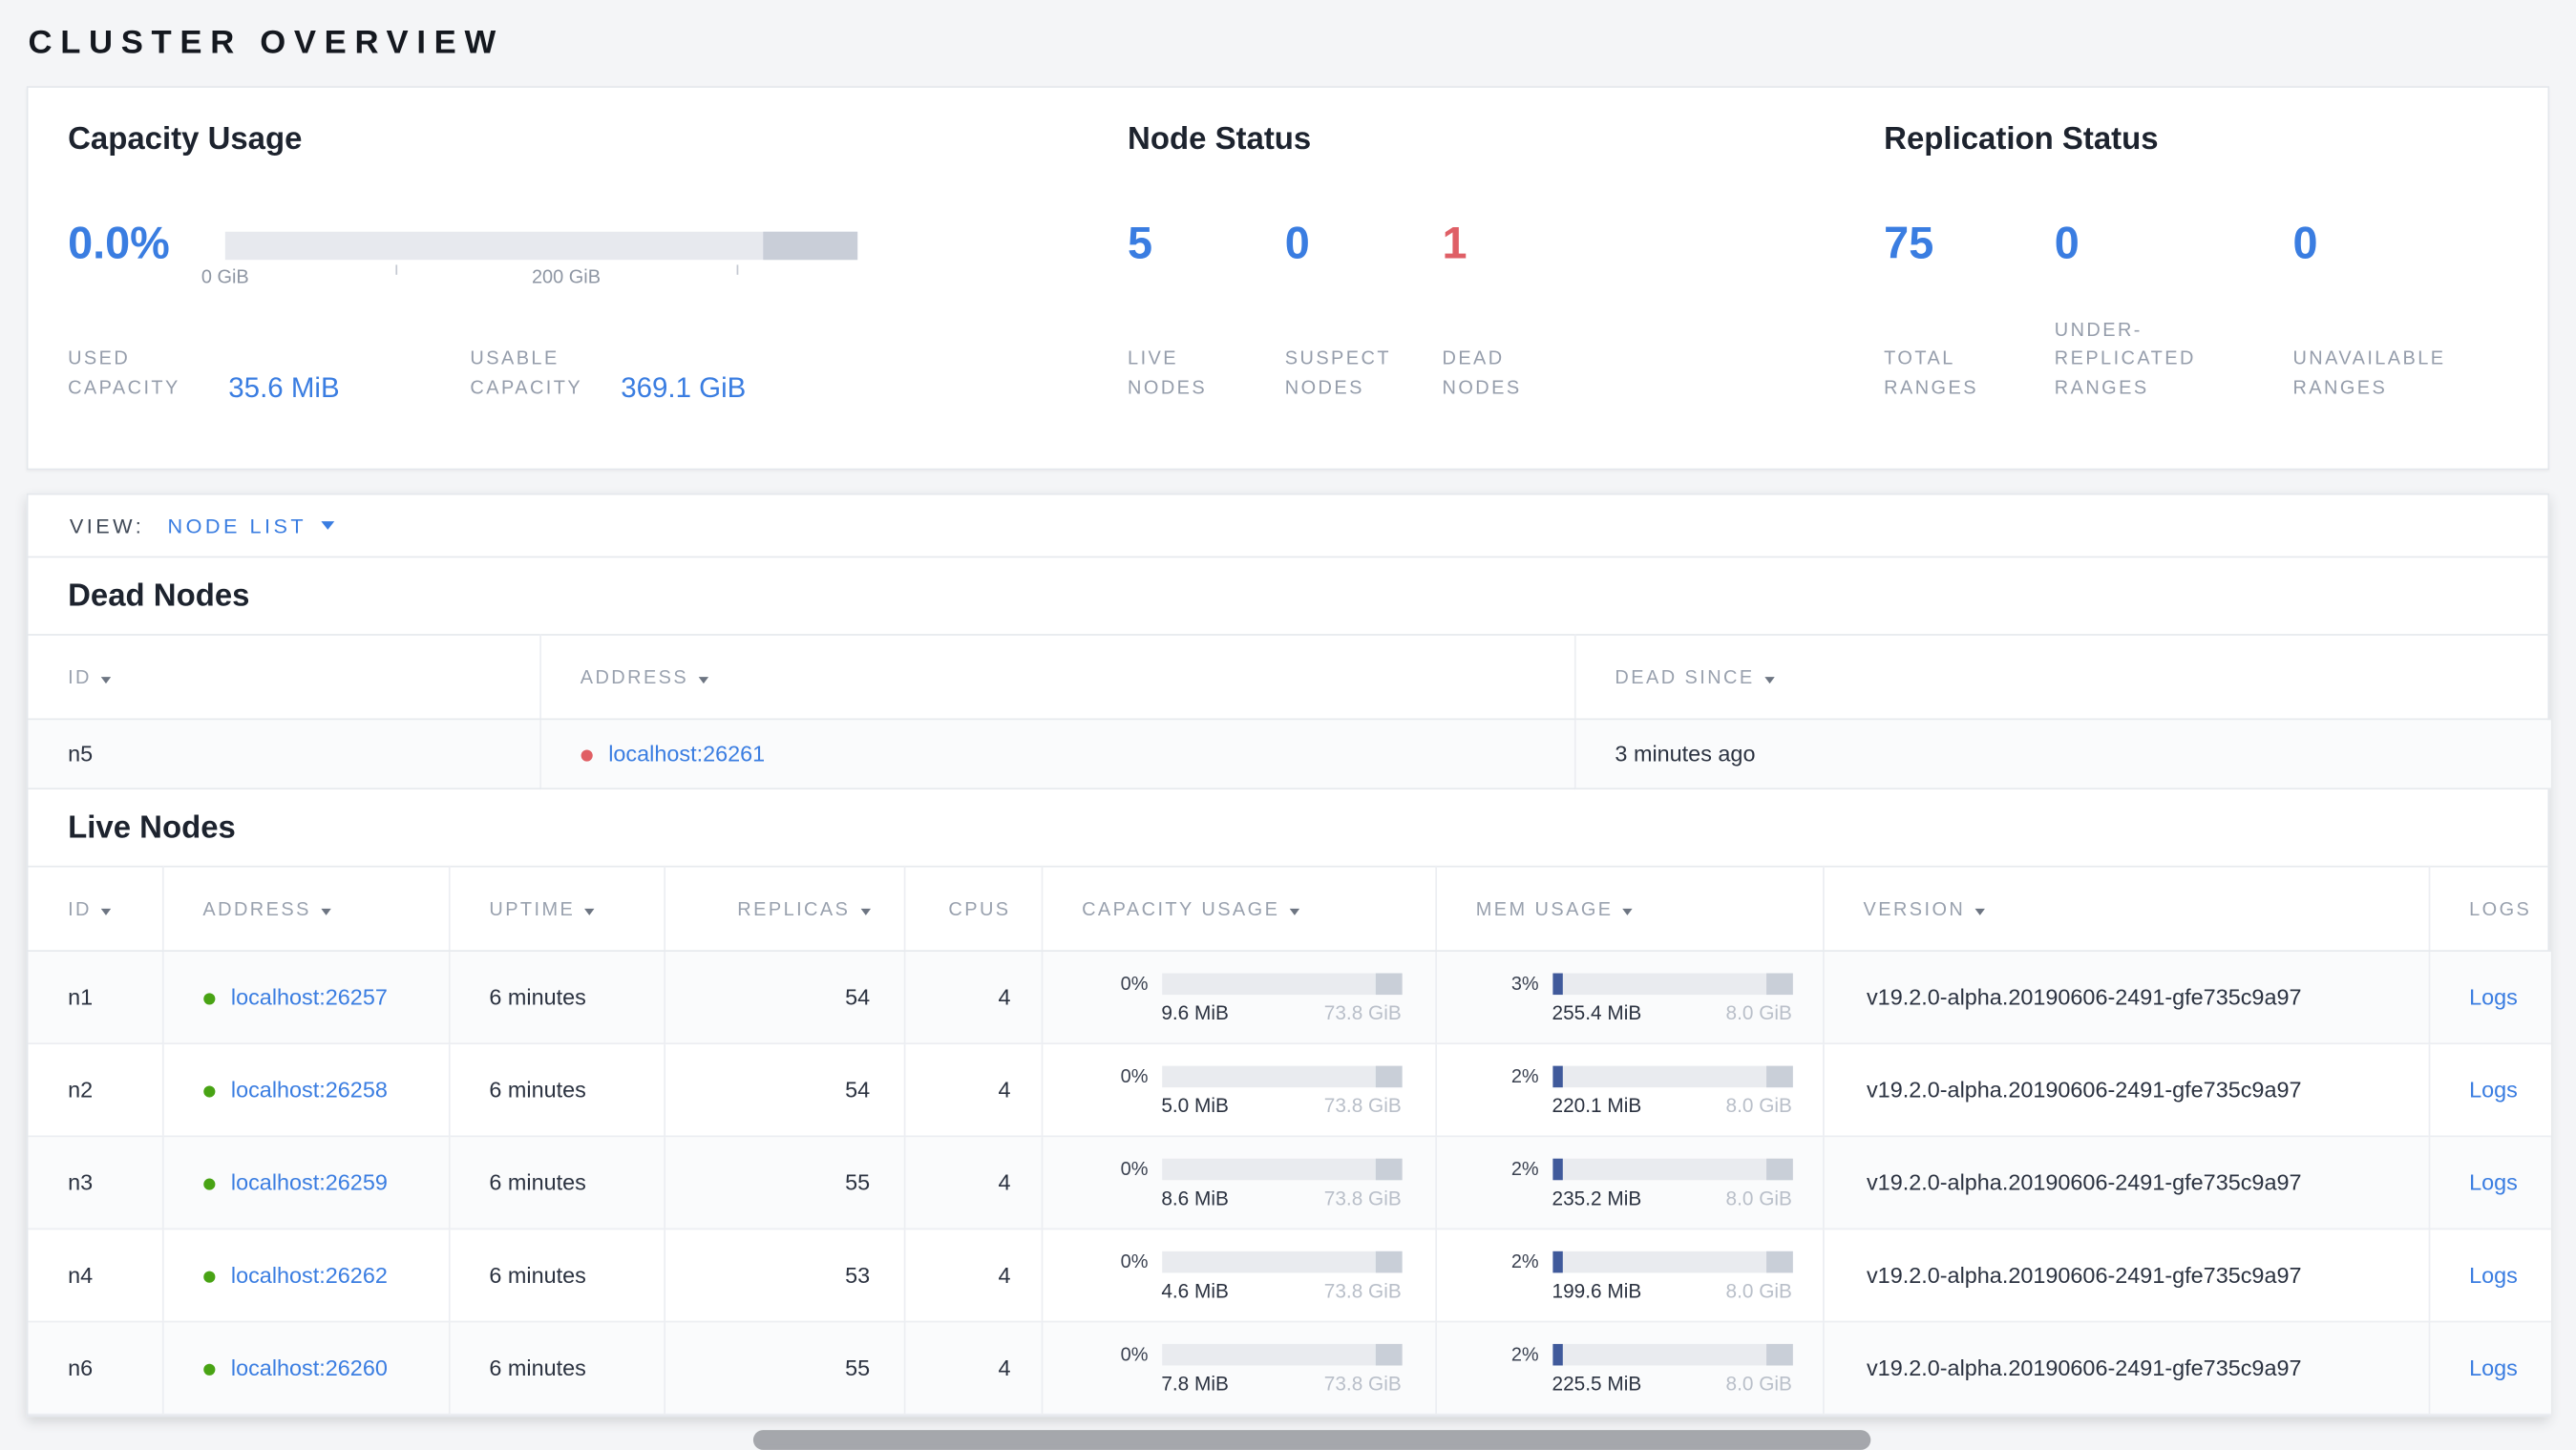 The image size is (2576, 1450). What do you see at coordinates (95, 1091) in the screenshot?
I see `node-id-cell: n2` at bounding box center [95, 1091].